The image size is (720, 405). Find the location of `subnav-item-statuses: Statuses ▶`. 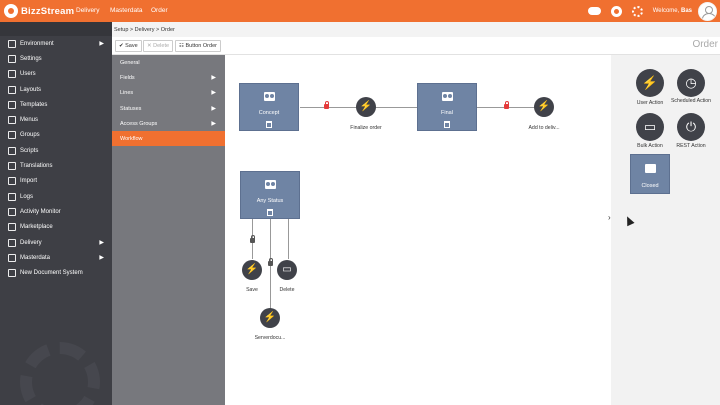

subnav-item-statuses: Statuses ▶ is located at coordinates (168, 108).